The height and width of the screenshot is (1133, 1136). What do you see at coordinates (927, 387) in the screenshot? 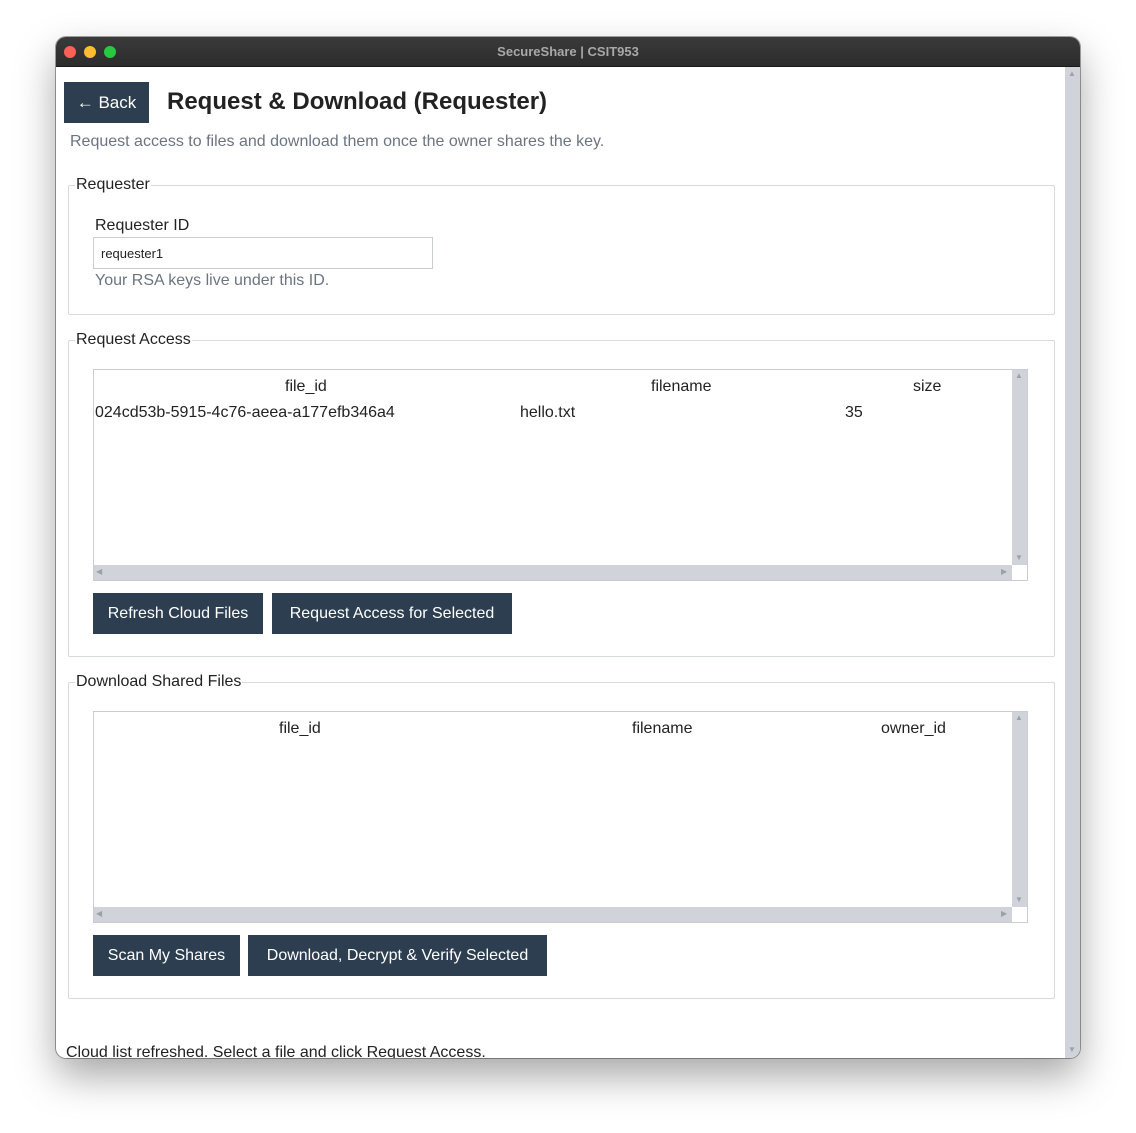
I see `column-header-size: size` at bounding box center [927, 387].